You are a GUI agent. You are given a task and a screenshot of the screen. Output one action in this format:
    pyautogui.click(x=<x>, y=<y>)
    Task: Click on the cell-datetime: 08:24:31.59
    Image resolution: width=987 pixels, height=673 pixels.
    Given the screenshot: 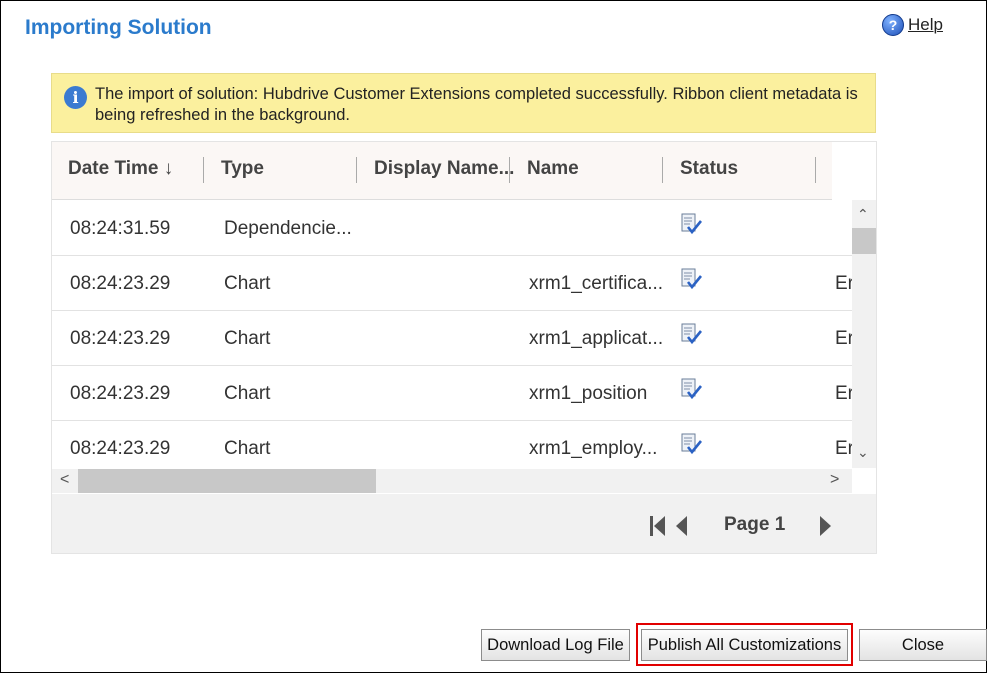 What is the action you would take?
    pyautogui.click(x=120, y=228)
    